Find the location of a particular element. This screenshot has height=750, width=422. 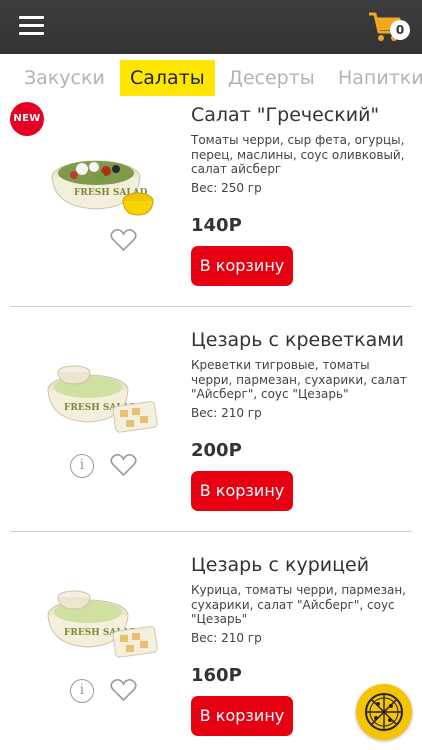

cart-count-badge: 0 is located at coordinates (400, 30).